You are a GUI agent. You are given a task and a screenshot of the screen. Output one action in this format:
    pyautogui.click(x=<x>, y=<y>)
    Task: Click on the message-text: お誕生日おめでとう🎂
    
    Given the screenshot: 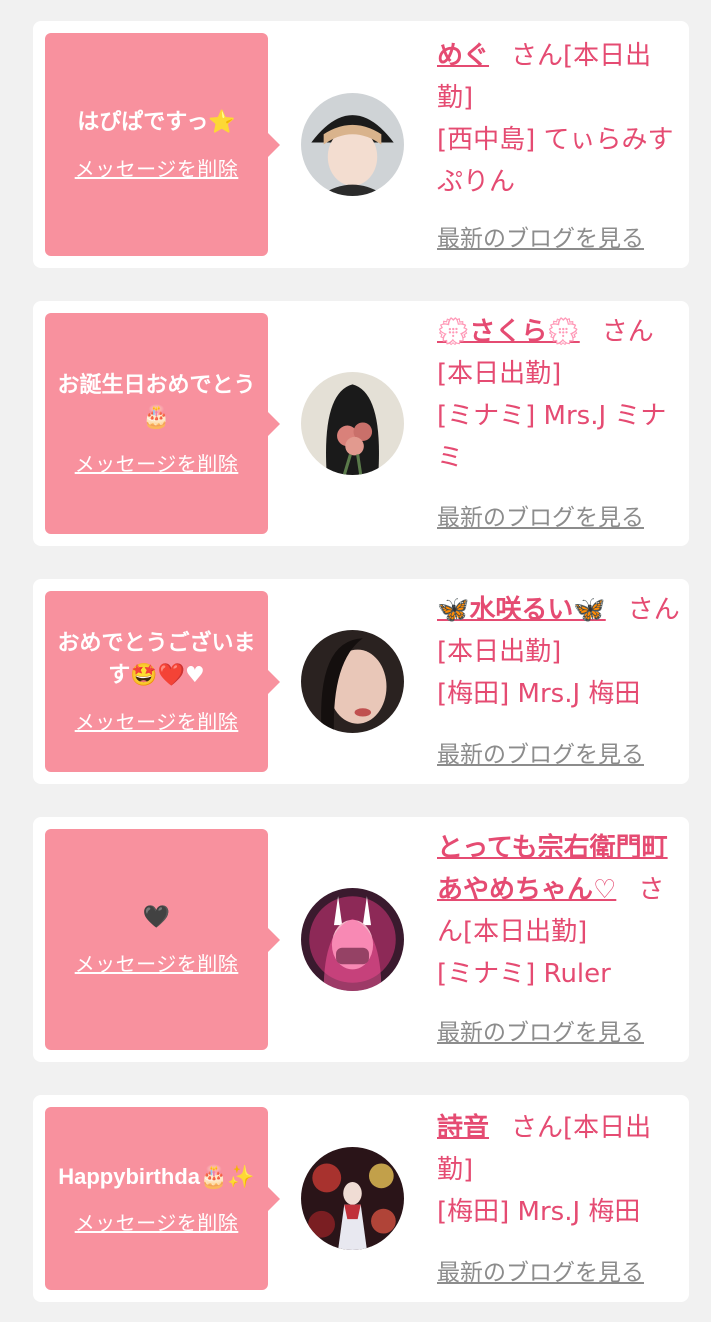 What is the action you would take?
    pyautogui.click(x=156, y=401)
    